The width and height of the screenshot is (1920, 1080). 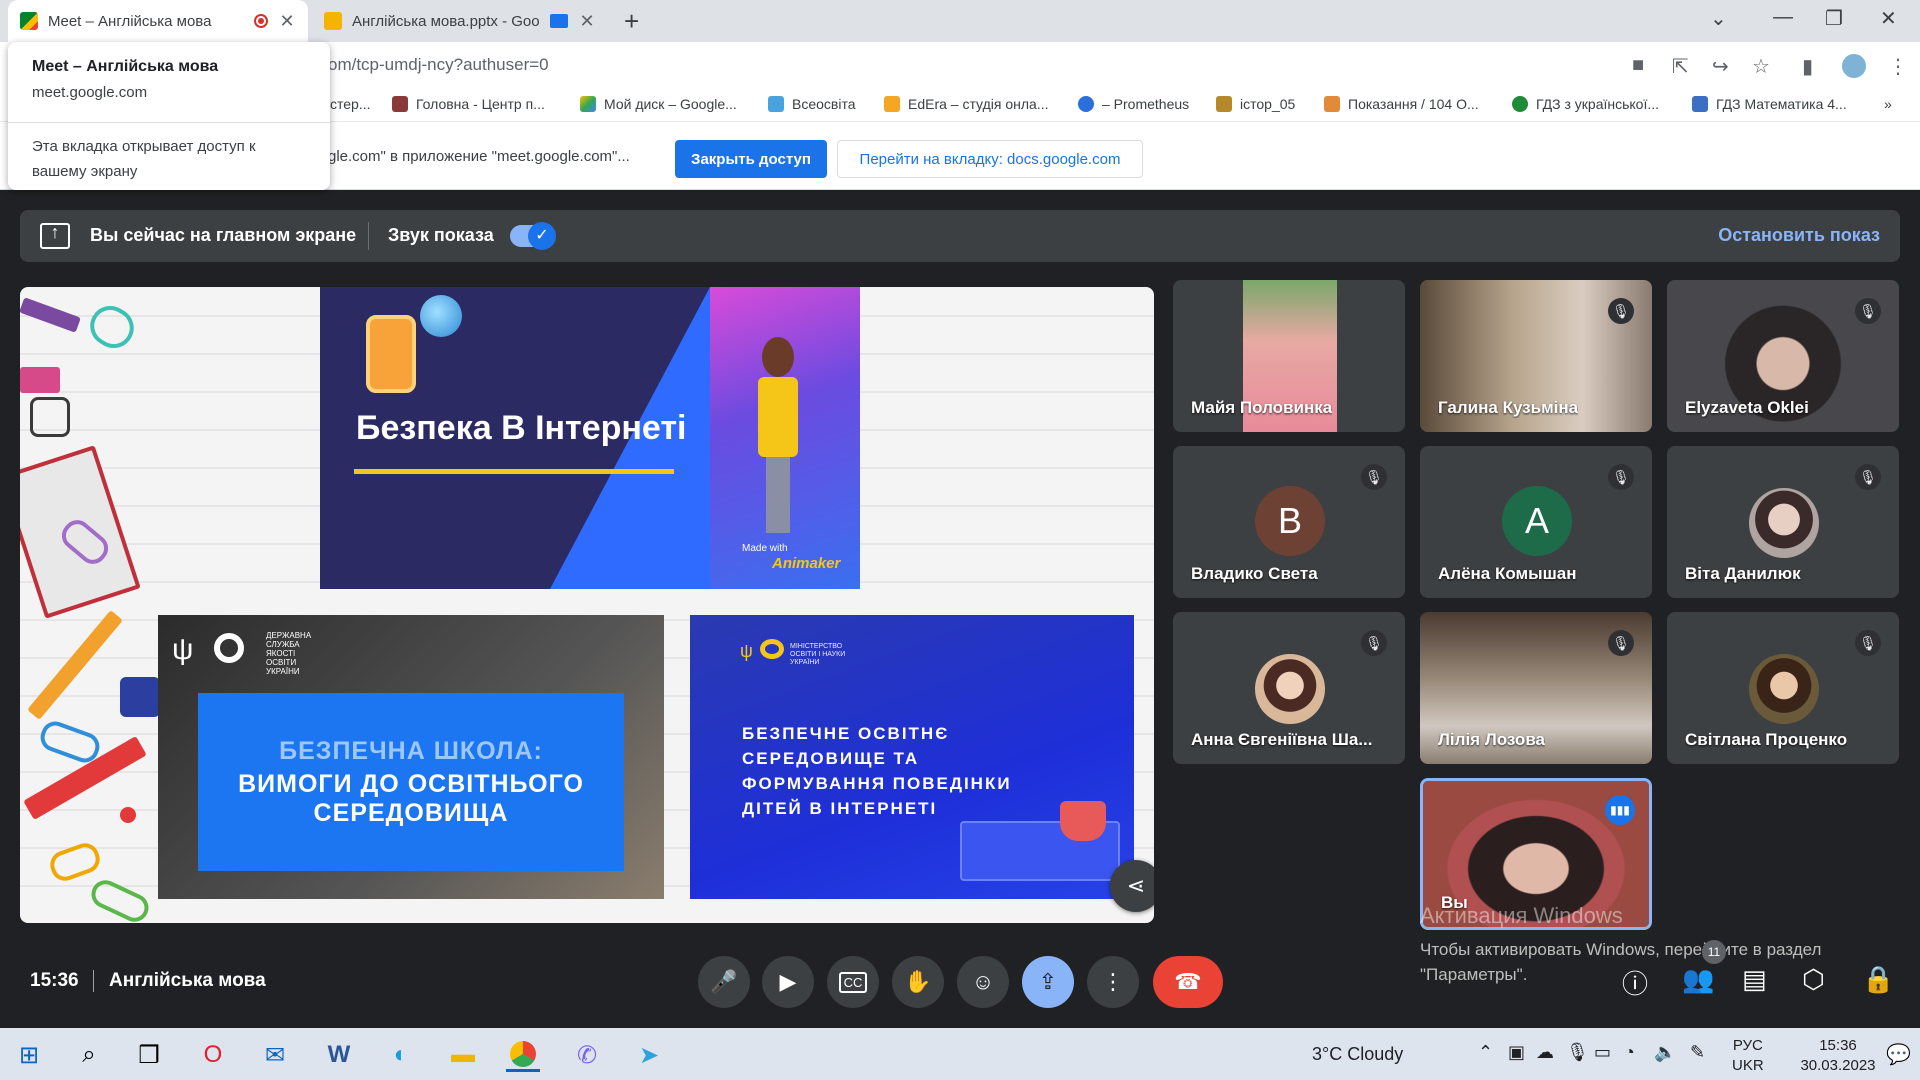 I want to click on more-options-button: ⋮, so click(x=1113, y=982).